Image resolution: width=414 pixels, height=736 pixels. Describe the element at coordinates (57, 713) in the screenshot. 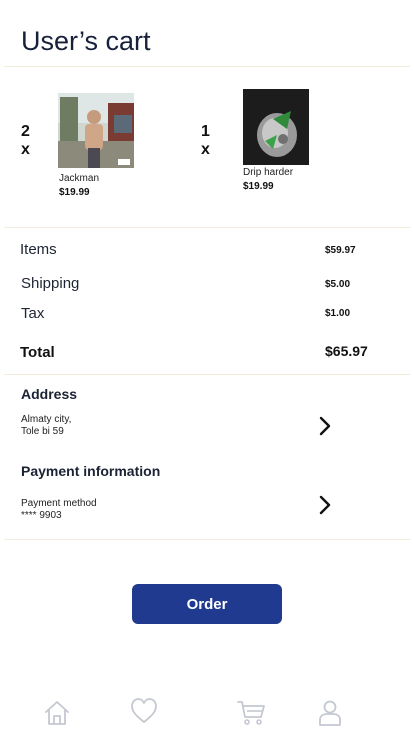

I see `home-icon` at that location.